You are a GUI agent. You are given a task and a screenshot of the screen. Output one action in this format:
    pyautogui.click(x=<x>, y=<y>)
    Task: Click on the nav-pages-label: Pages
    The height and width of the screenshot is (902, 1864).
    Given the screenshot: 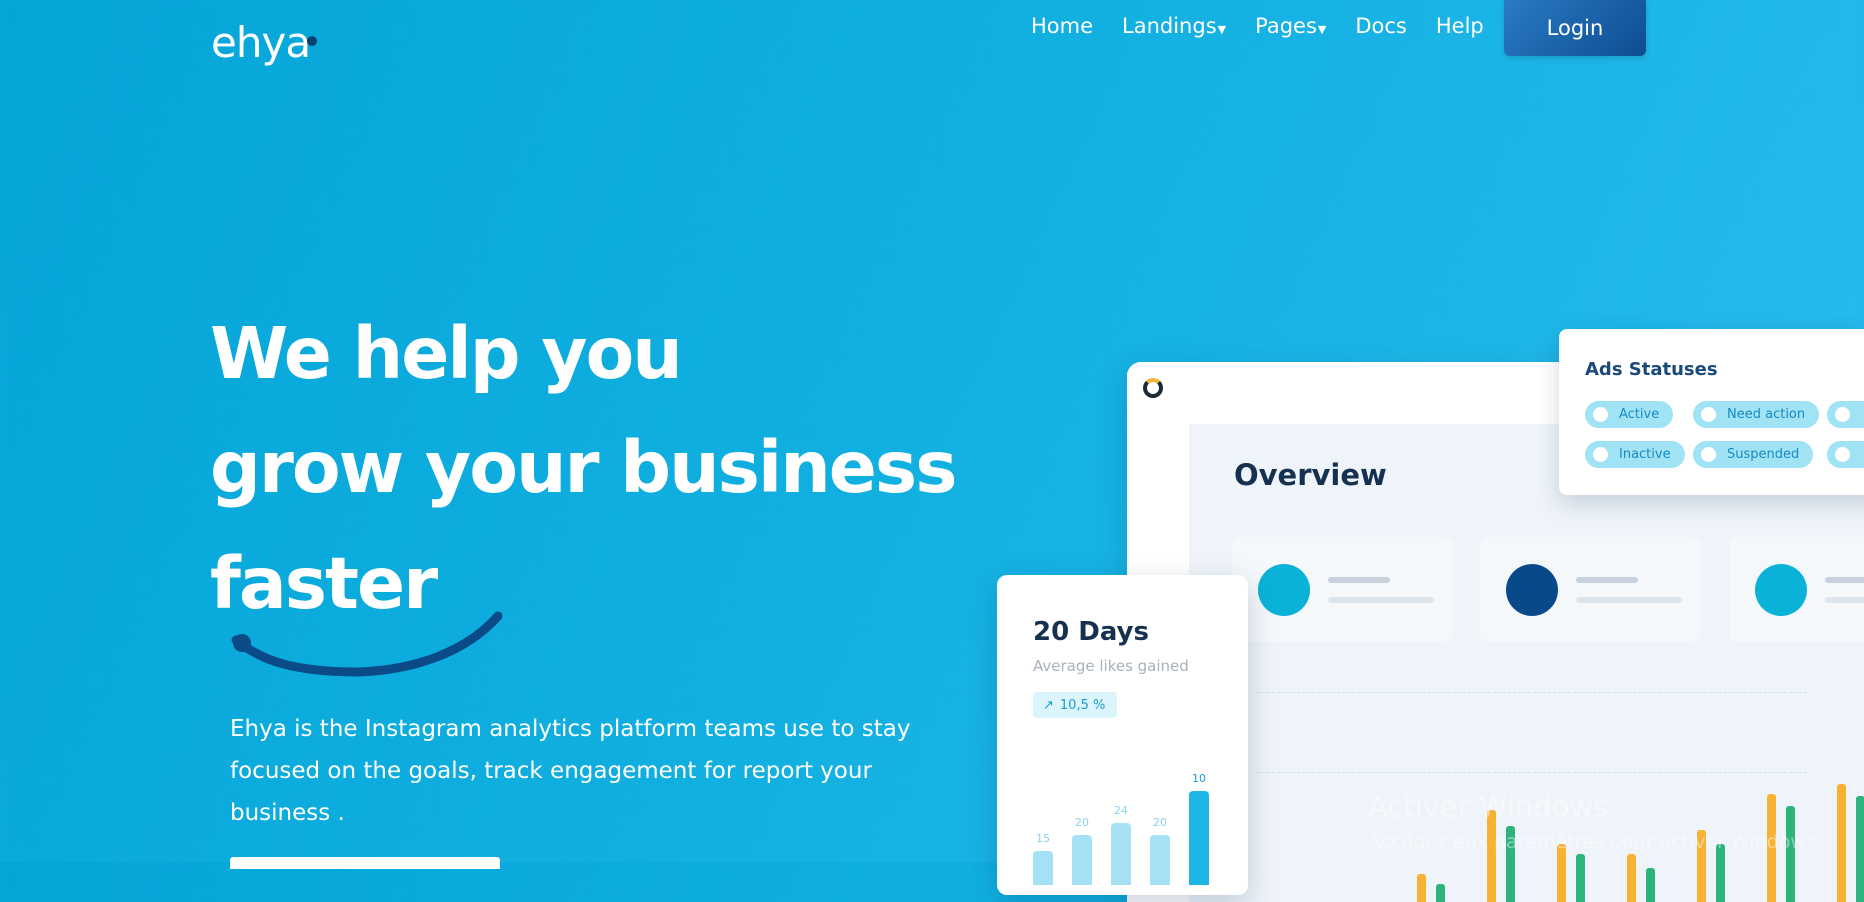 What is the action you would take?
    pyautogui.click(x=1286, y=26)
    